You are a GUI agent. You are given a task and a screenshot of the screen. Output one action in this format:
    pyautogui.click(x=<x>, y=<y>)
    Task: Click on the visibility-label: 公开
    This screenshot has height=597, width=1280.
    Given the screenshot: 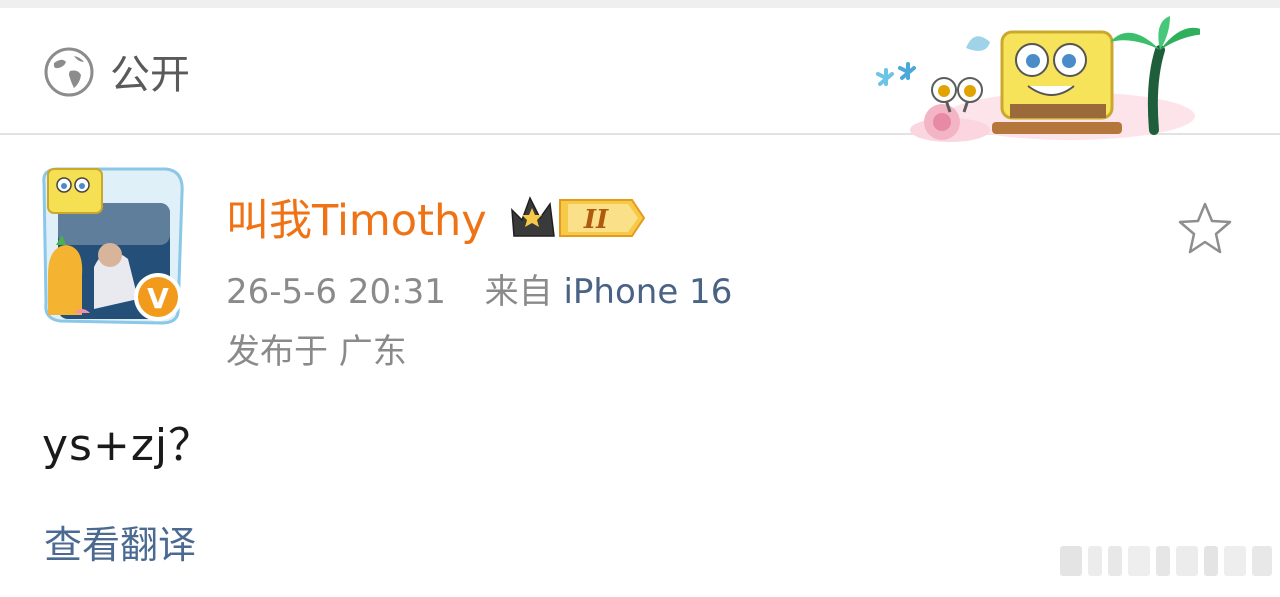 What is the action you would take?
    pyautogui.click(x=150, y=75)
    